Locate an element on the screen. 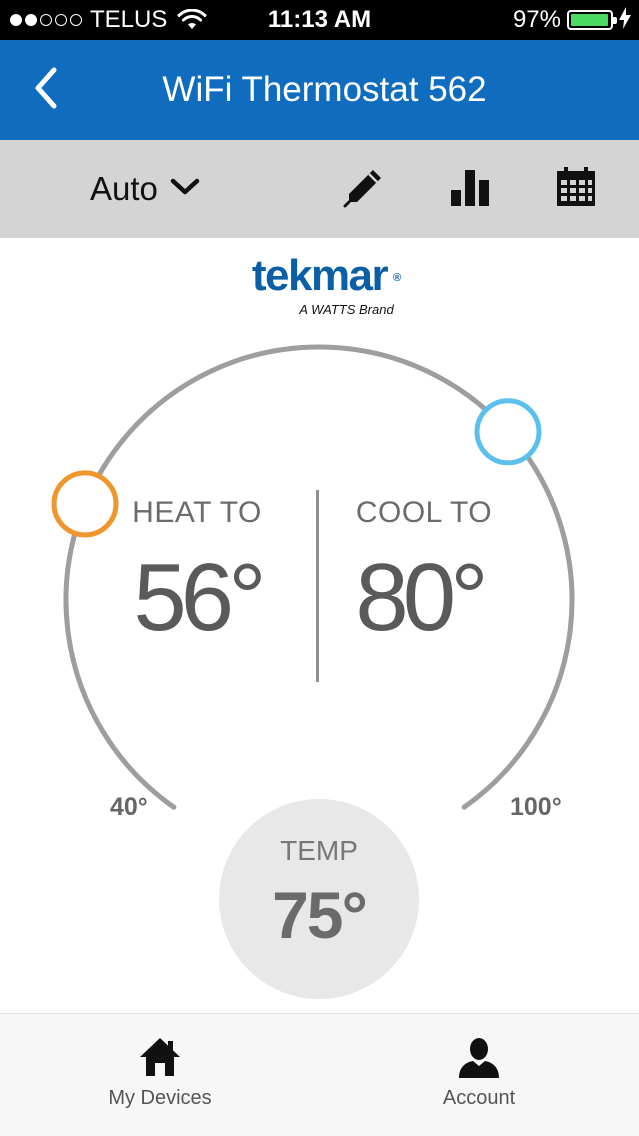  dial-min-label: 40° is located at coordinates (129, 807).